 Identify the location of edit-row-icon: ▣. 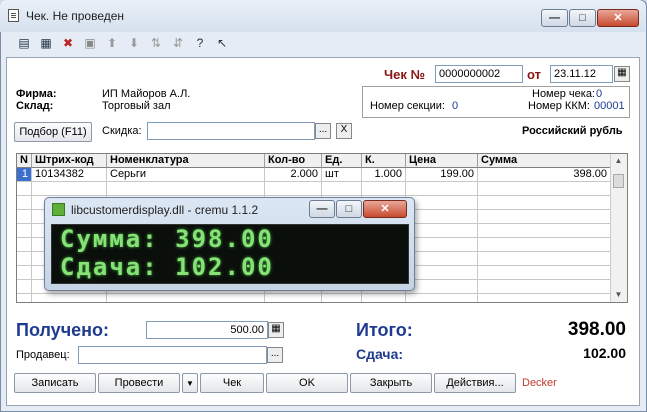
(90, 43).